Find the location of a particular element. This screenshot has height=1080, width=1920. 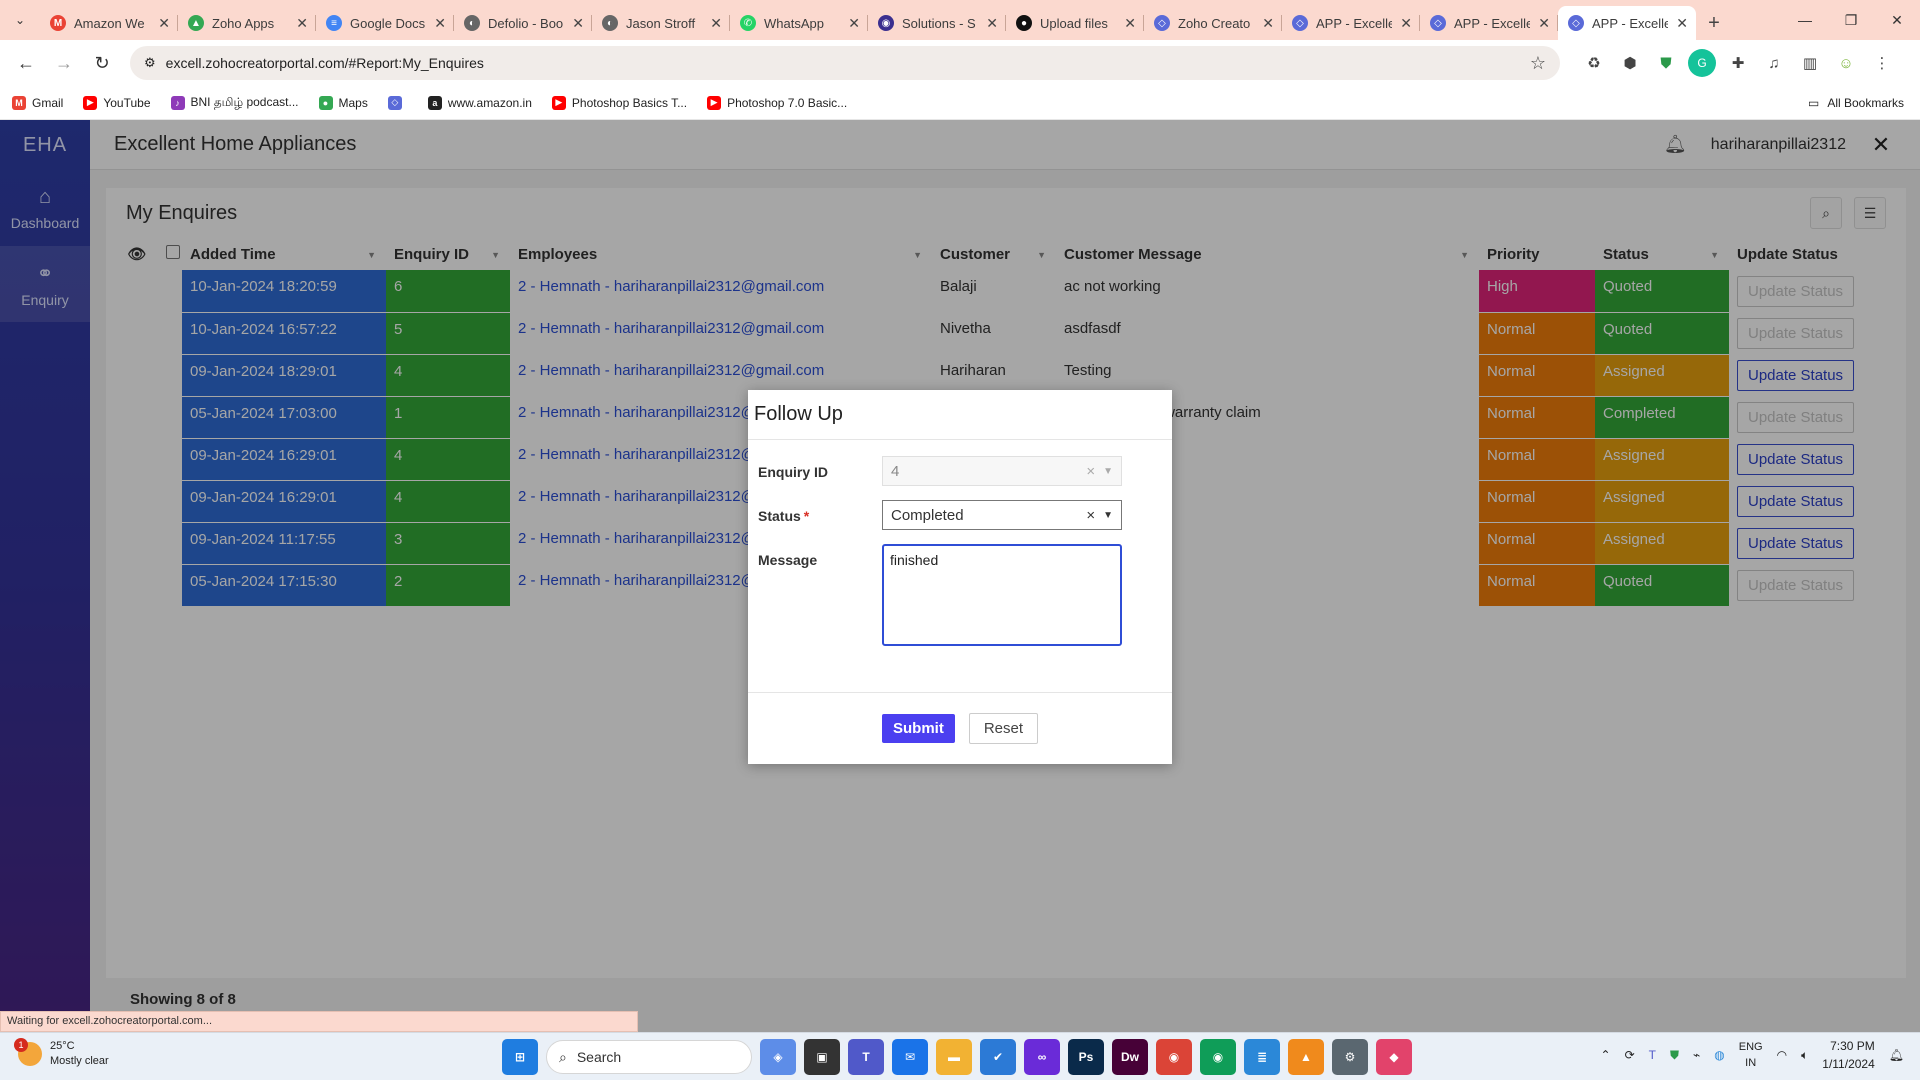

bookmark-item: a www.amazon.in is located at coordinates (479, 102).